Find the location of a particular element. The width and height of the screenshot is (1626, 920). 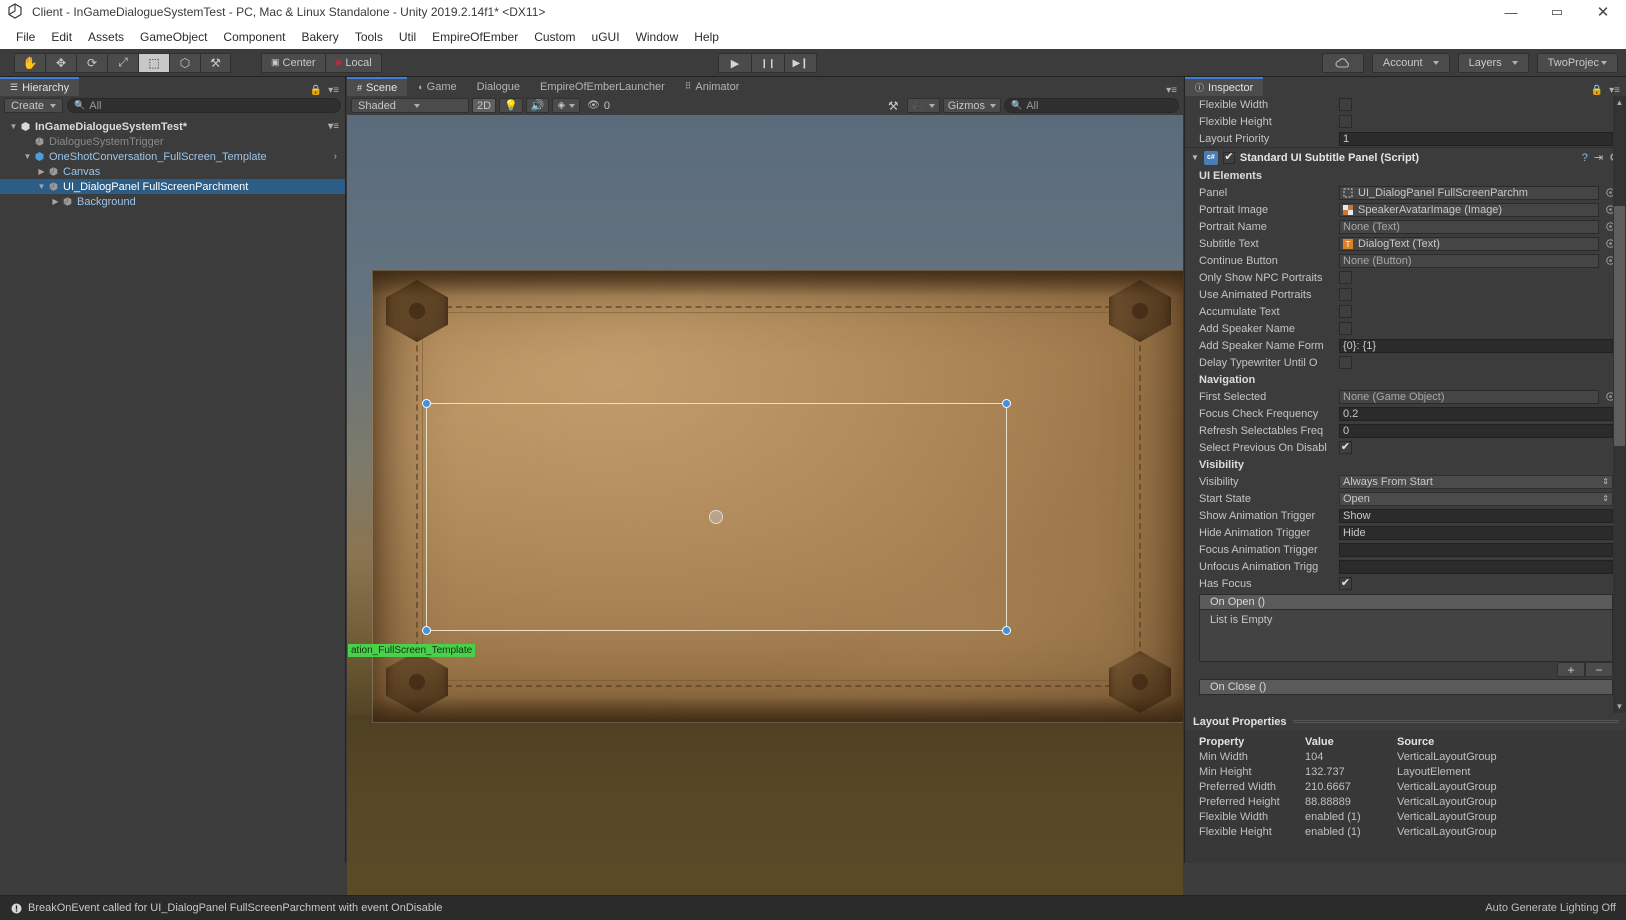

tools-icon: ⚒ is located at coordinates (893, 105).